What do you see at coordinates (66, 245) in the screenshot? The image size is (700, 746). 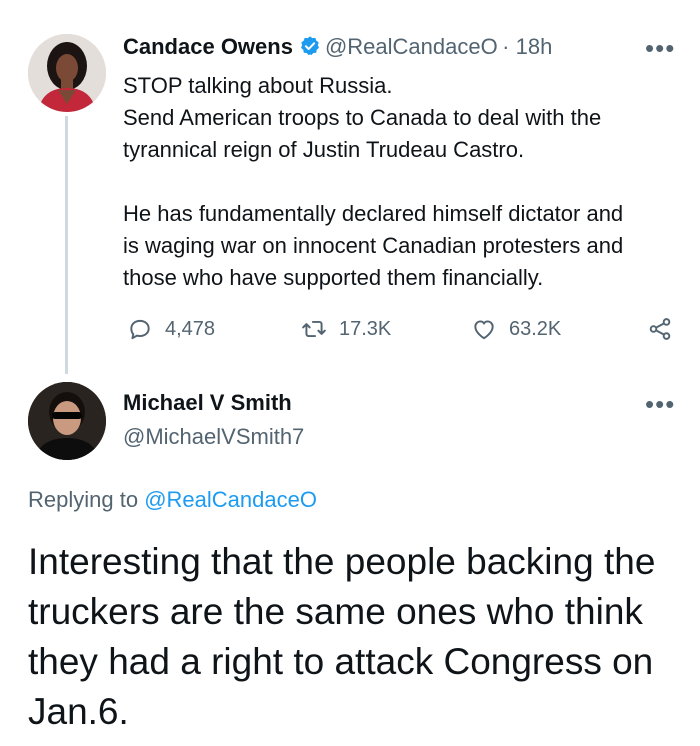 I see `thread-line` at bounding box center [66, 245].